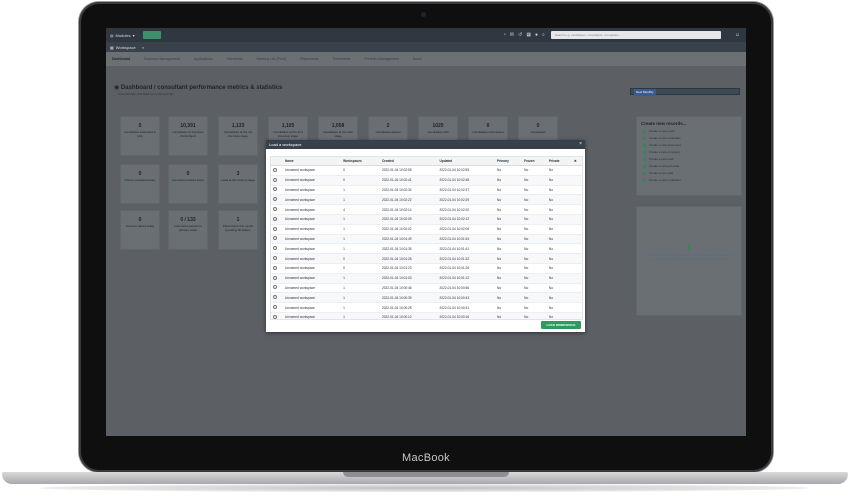 This screenshot has height=503, width=850. What do you see at coordinates (140, 230) in the screenshot?
I see `metric-tile: 0 Invoices raised today` at bounding box center [140, 230].